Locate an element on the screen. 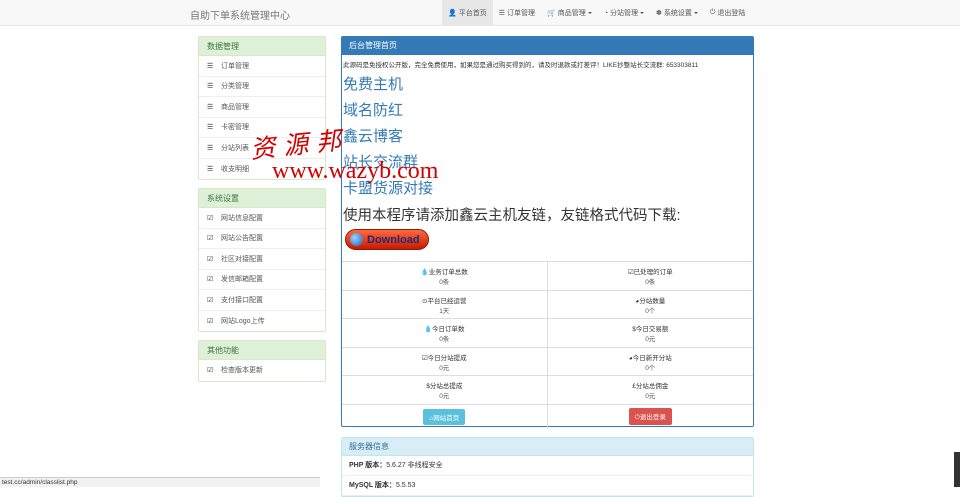 The width and height of the screenshot is (960, 497). globe-icon: ◔ is located at coordinates (605, 13).